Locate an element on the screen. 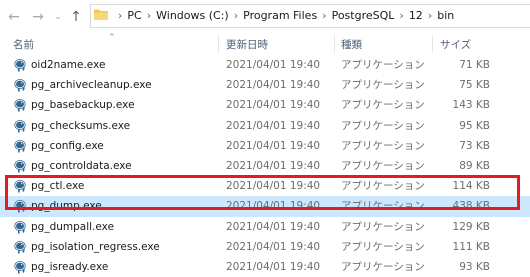 The height and width of the screenshot is (277, 530). breadcrumb-item: Windows (C:) is located at coordinates (192, 16).